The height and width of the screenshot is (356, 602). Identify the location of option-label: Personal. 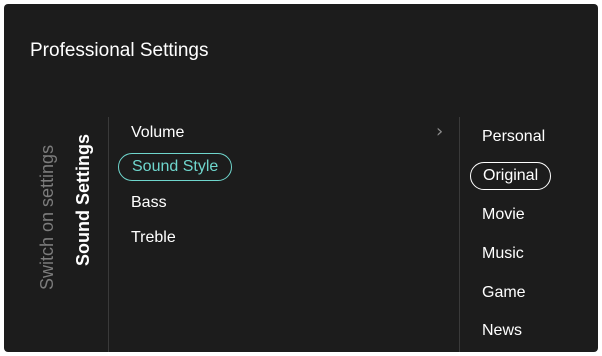
(514, 136).